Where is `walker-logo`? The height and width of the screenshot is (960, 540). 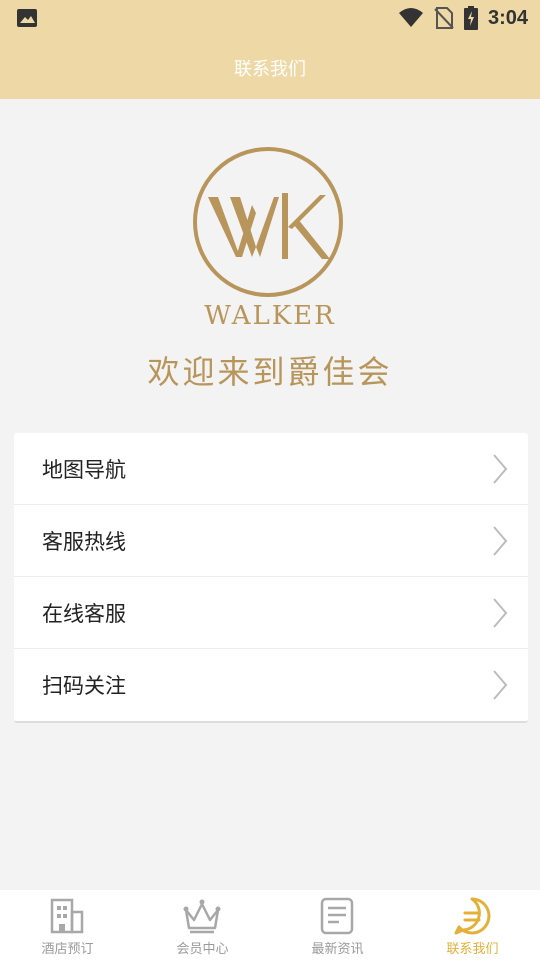
walker-logo is located at coordinates (268, 222).